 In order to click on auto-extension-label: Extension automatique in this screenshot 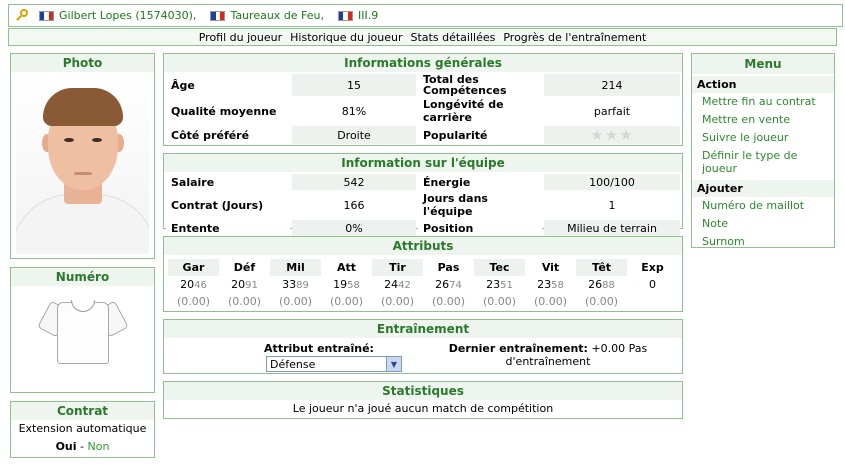, I will do `click(82, 428)`.